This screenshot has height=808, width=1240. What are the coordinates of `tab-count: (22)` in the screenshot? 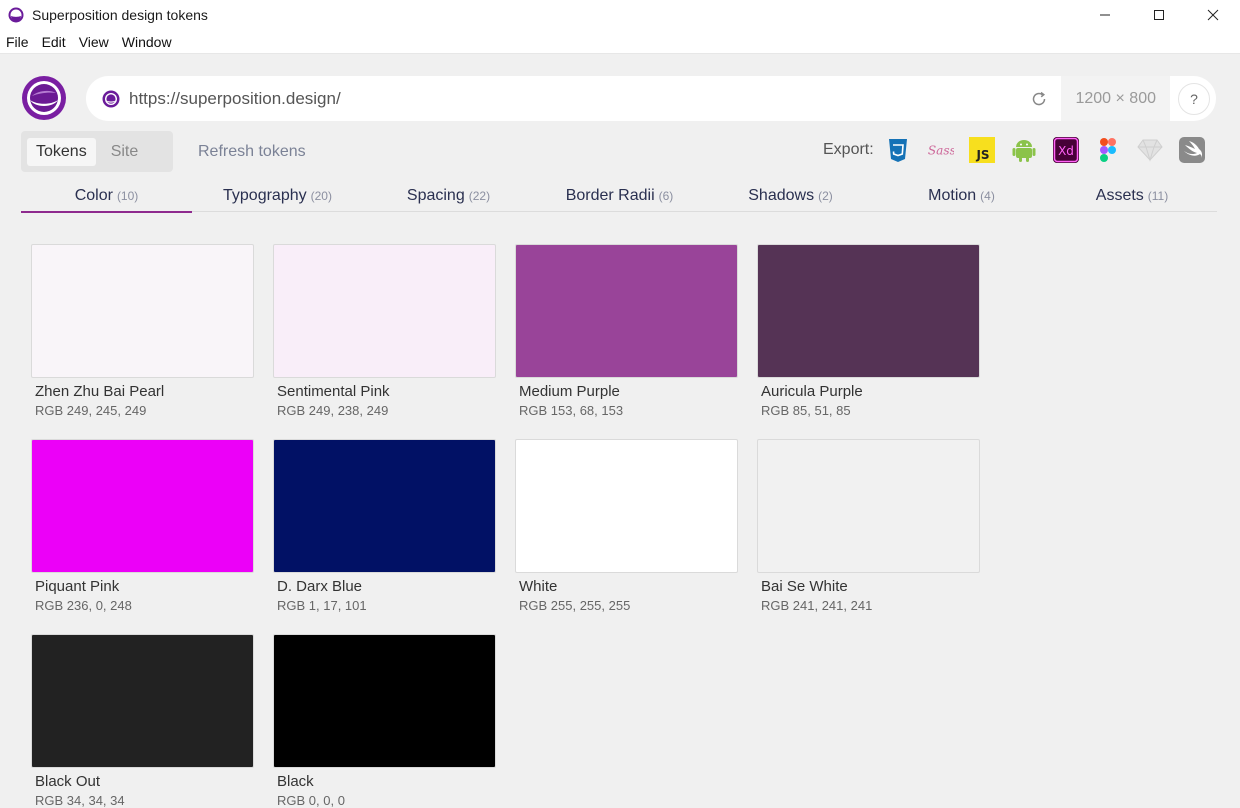 It's located at (479, 195).